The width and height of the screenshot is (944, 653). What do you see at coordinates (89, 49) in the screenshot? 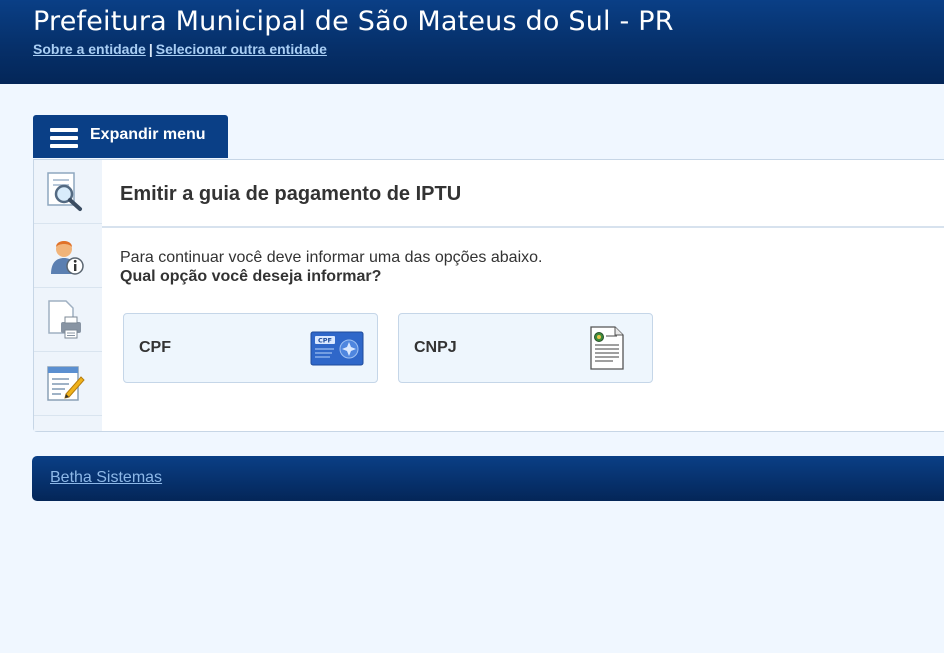
I see `about-entity-link: Sobre a entidade` at bounding box center [89, 49].